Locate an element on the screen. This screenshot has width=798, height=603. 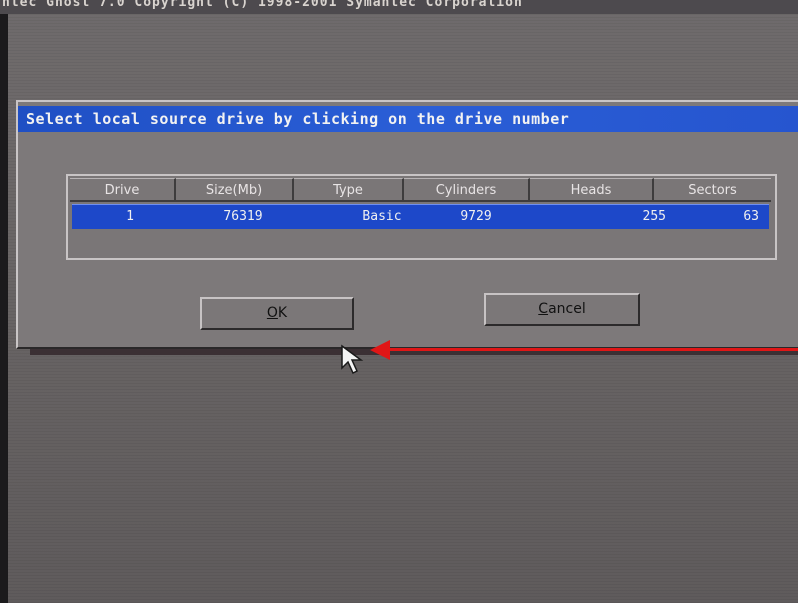
column-header-drive: Drive is located at coordinates (123, 190).